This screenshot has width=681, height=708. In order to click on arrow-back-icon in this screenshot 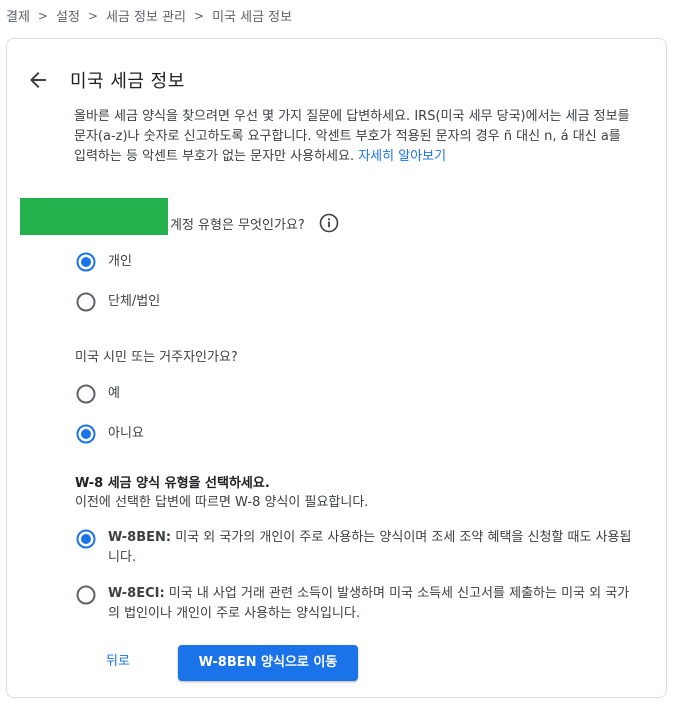, I will do `click(38, 80)`.